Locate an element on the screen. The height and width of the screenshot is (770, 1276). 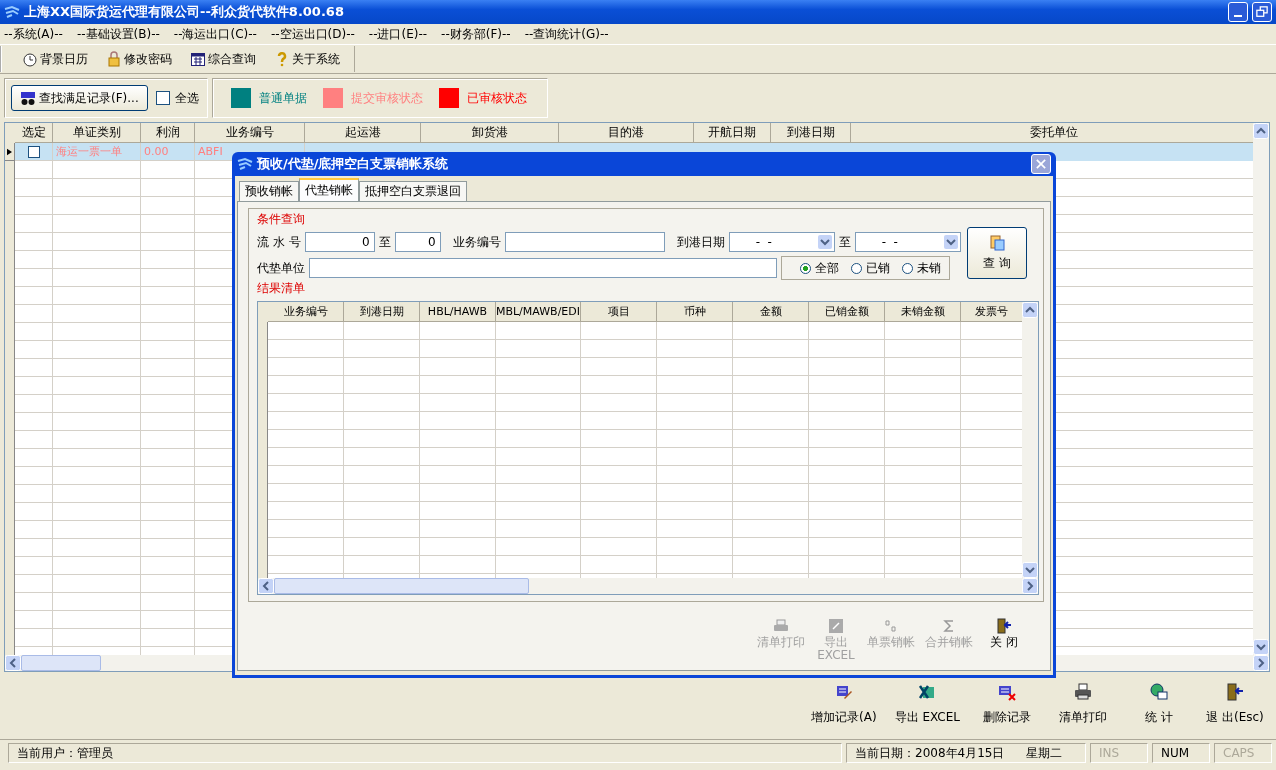
current-user-status: 当前用户：管理员 is located at coordinates (425, 753).